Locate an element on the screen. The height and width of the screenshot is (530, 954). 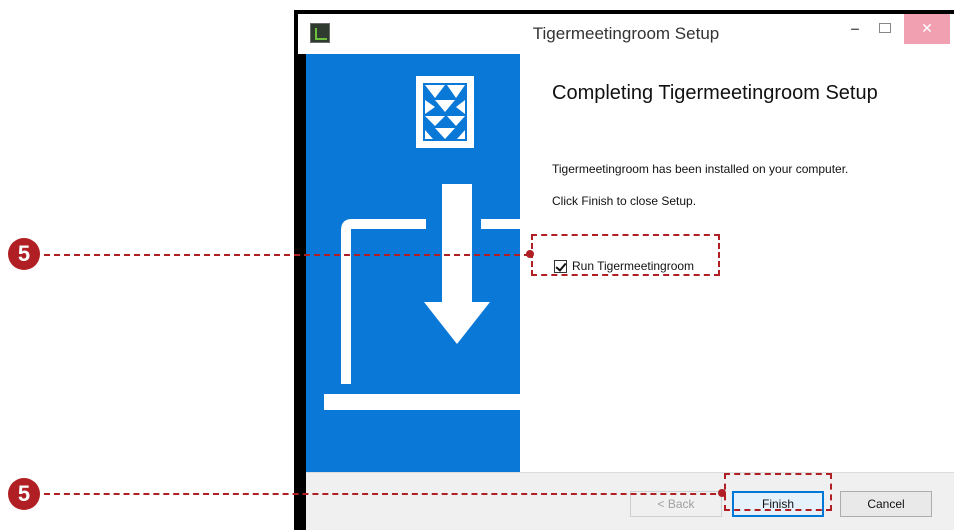
close-button: ✕ is located at coordinates (927, 29).